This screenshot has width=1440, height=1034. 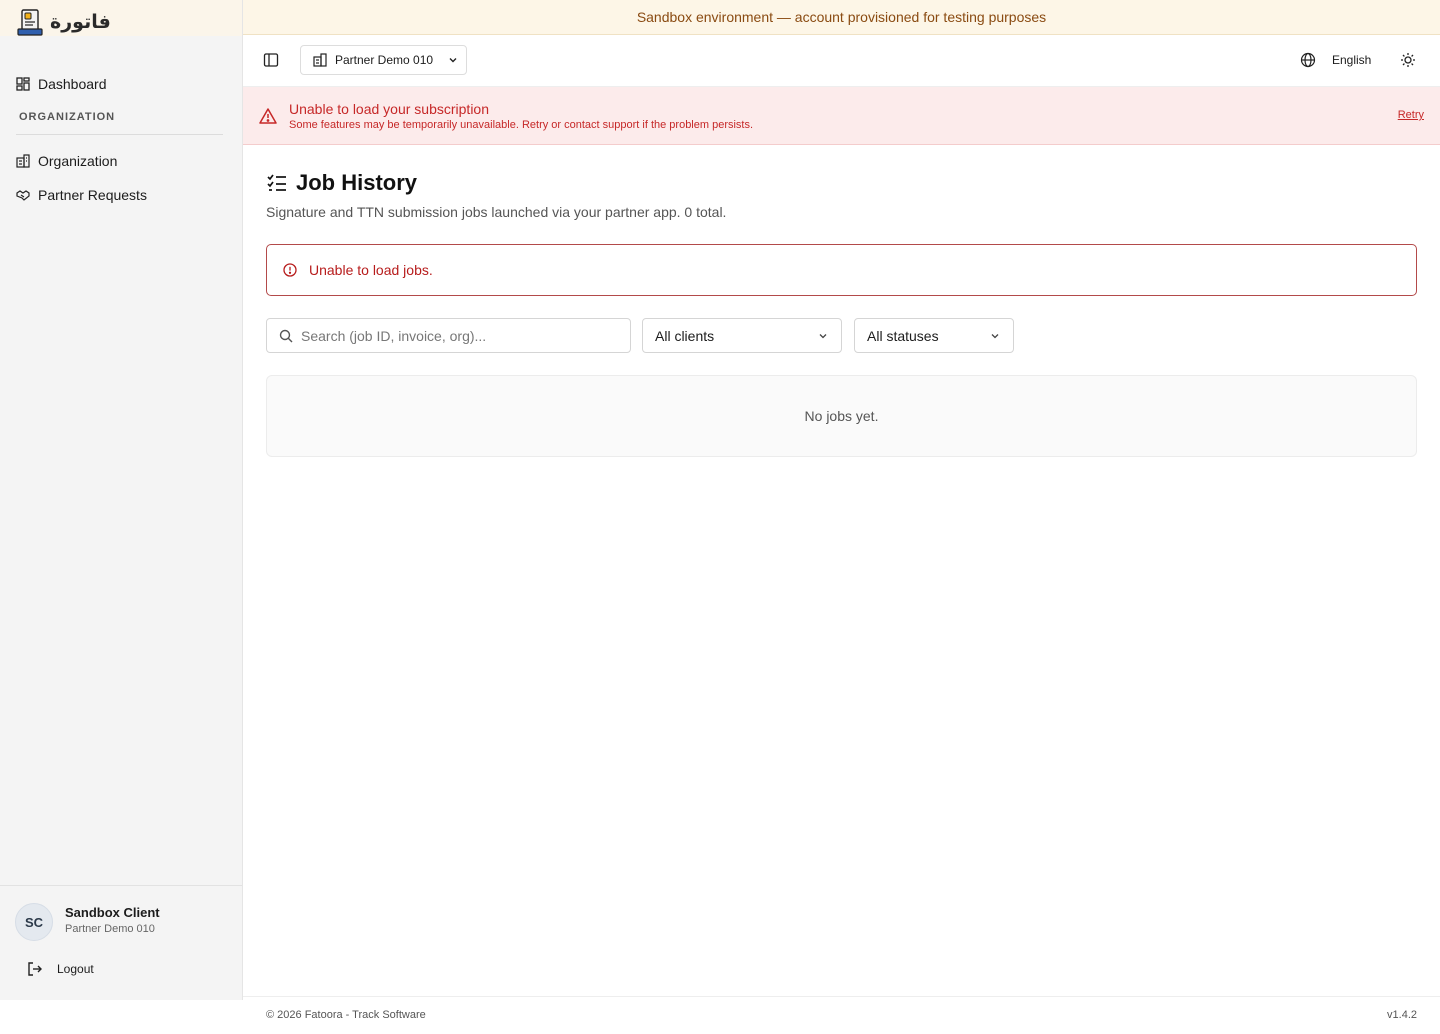 I want to click on org-switcher: Partner Demo 010, so click(x=383, y=60).